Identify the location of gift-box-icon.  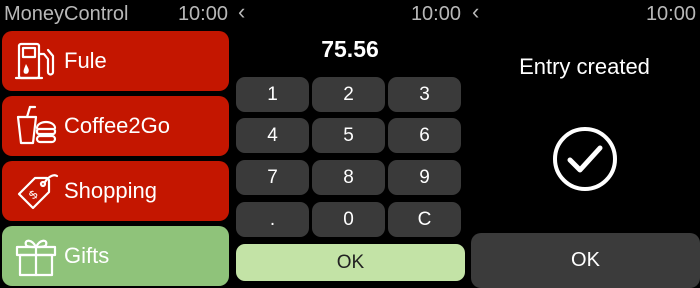
(36, 256).